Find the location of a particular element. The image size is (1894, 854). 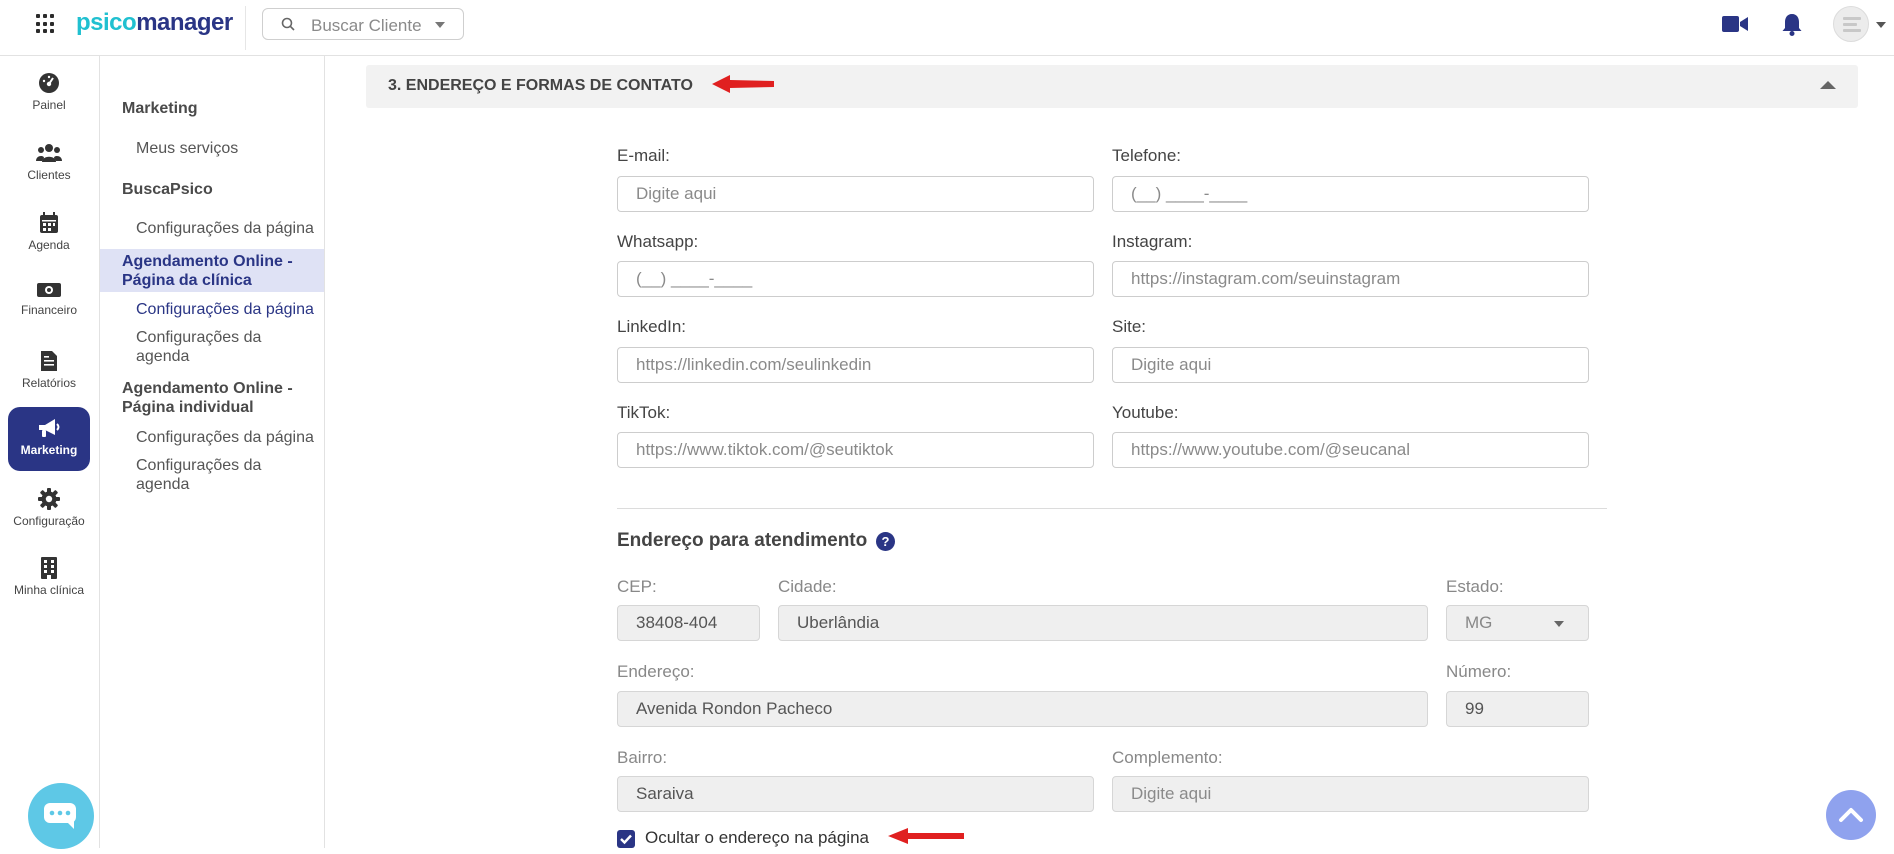

email-field is located at coordinates (855, 194).